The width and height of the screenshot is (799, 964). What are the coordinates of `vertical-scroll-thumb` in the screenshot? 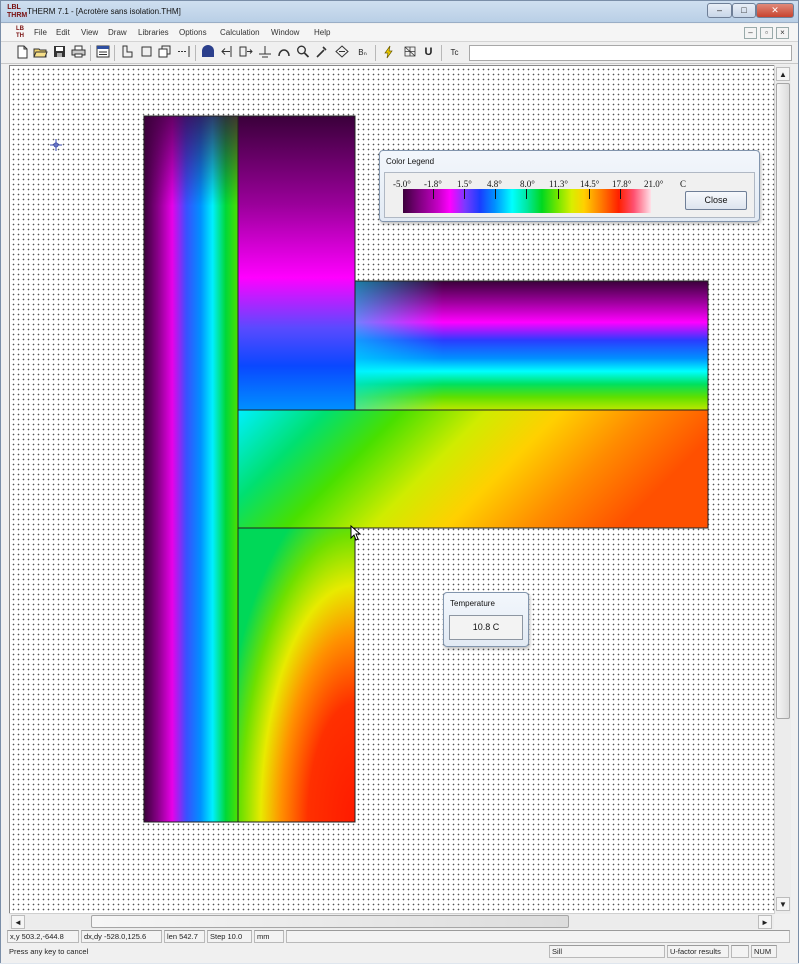 It's located at (783, 401).